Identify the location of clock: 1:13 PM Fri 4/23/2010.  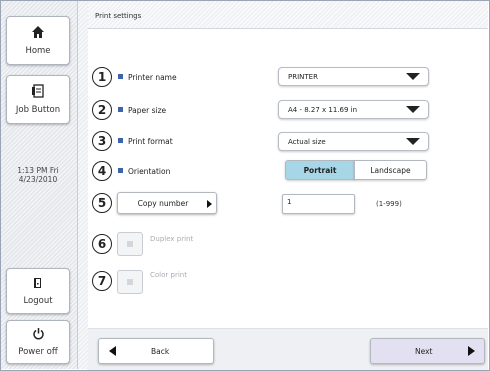
(38, 175).